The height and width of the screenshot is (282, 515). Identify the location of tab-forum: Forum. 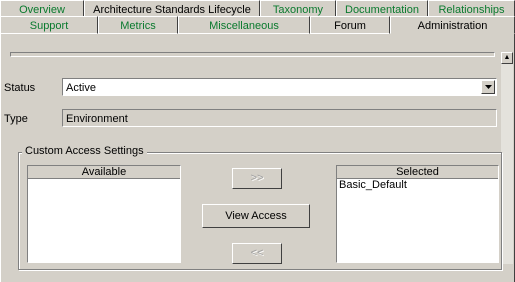
(350, 25).